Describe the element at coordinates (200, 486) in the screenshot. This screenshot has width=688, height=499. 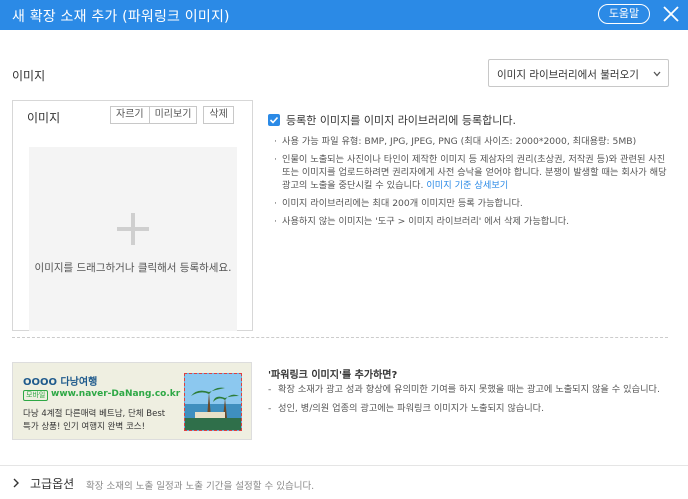
I see `advanced-options-description: 확장 소재의 노출 일정과 노출 기간을 설정할 수 있습니다.` at that location.